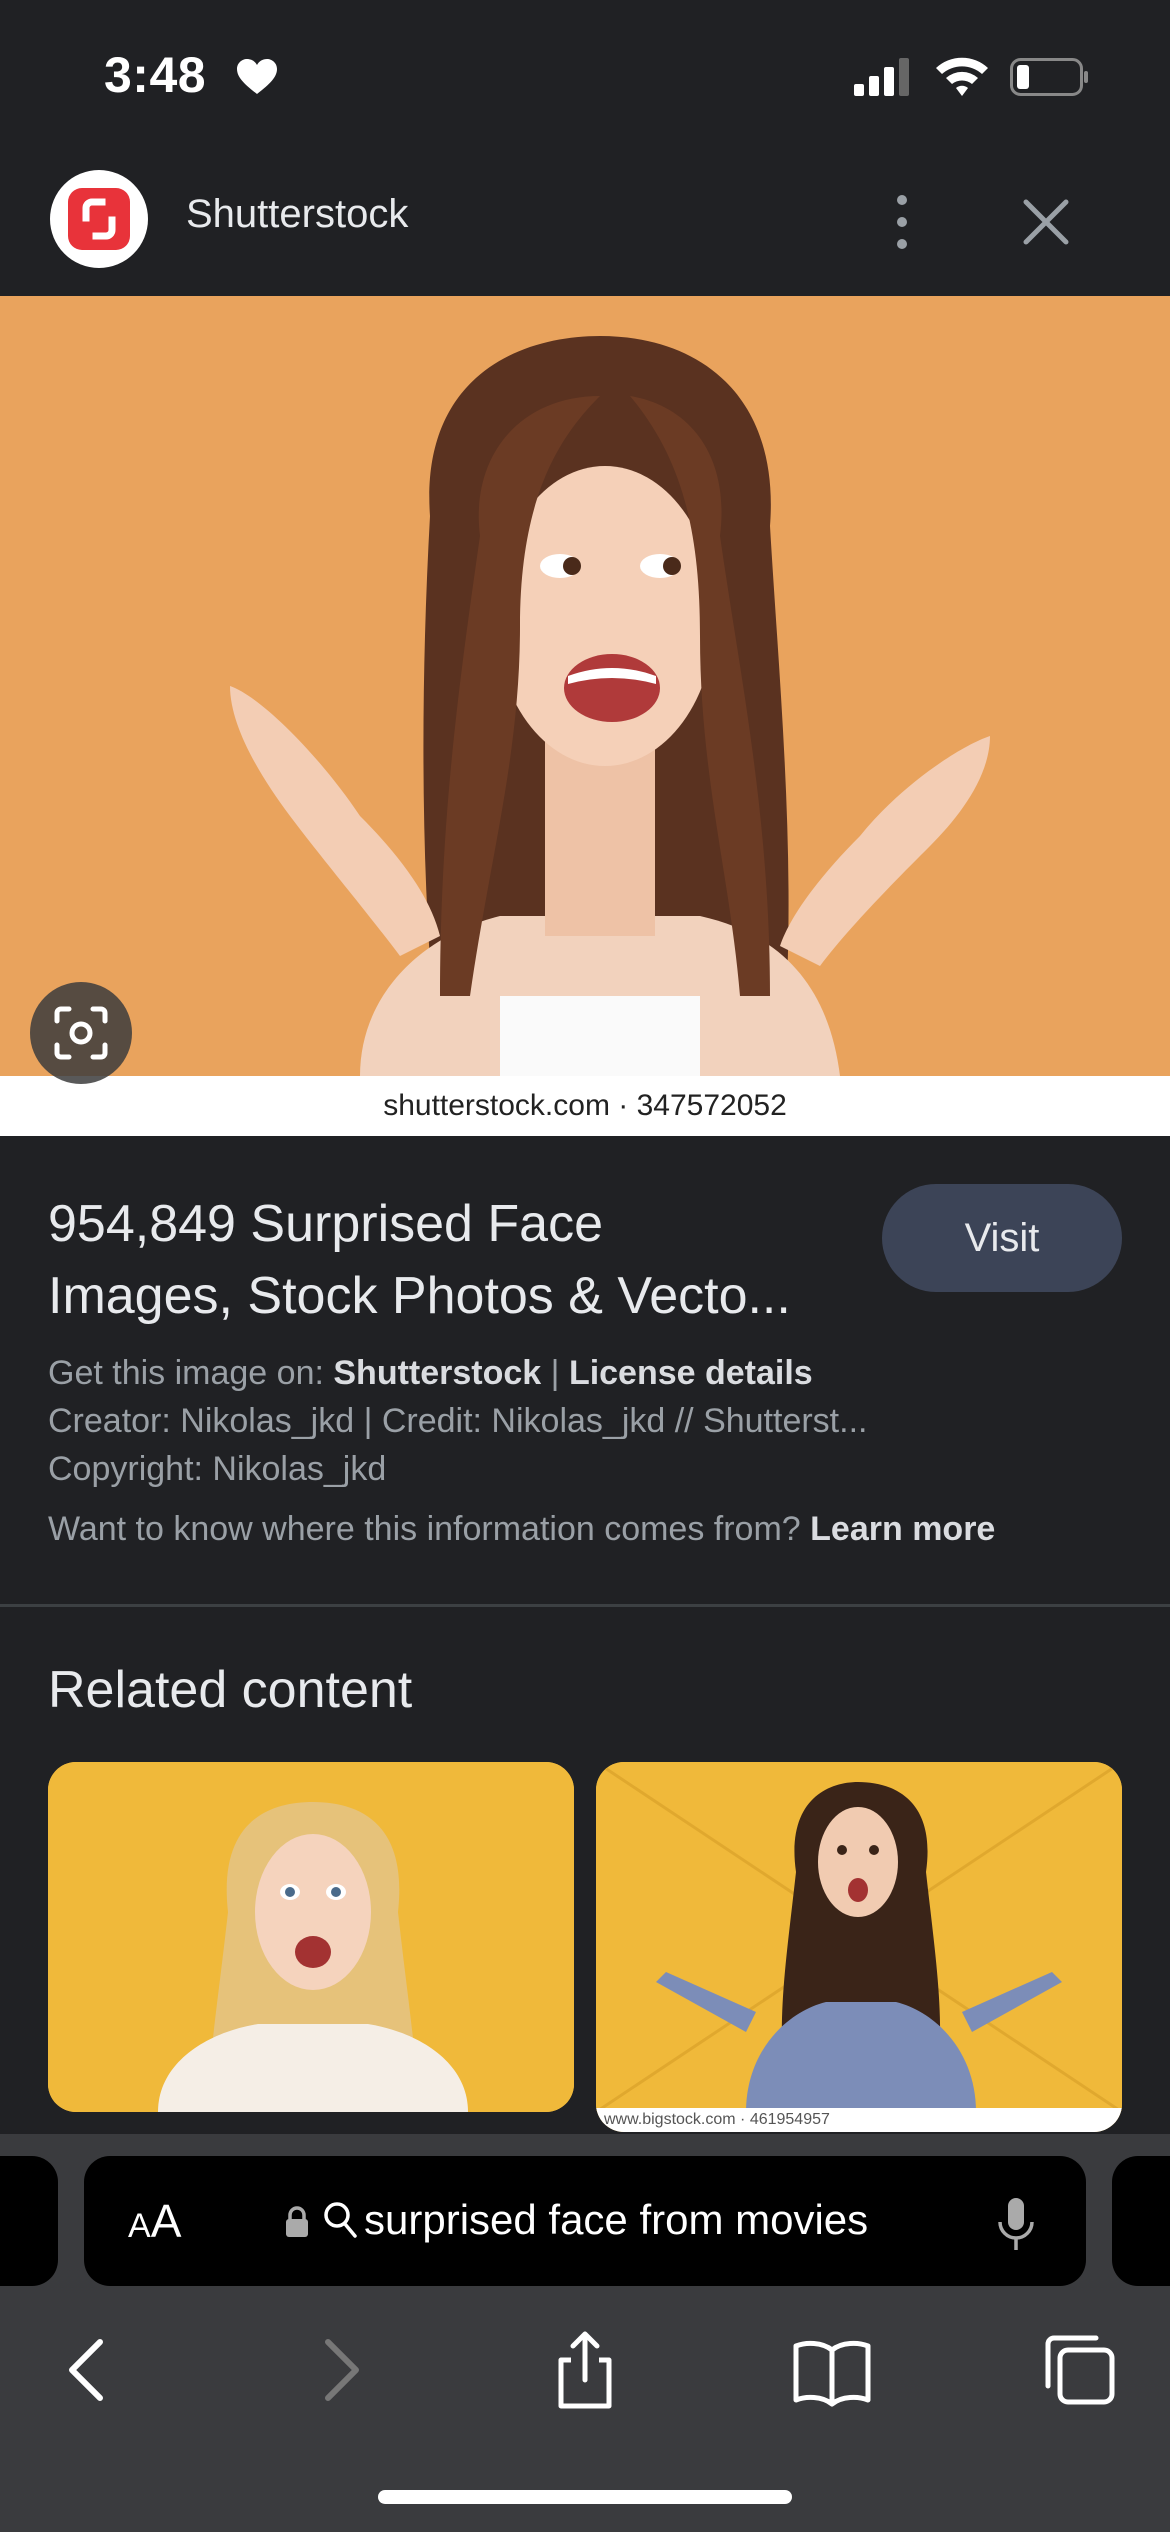 Image resolution: width=1170 pixels, height=2532 pixels. I want to click on copyright-line: Copyright: Nikolas_jkd, so click(217, 1469).